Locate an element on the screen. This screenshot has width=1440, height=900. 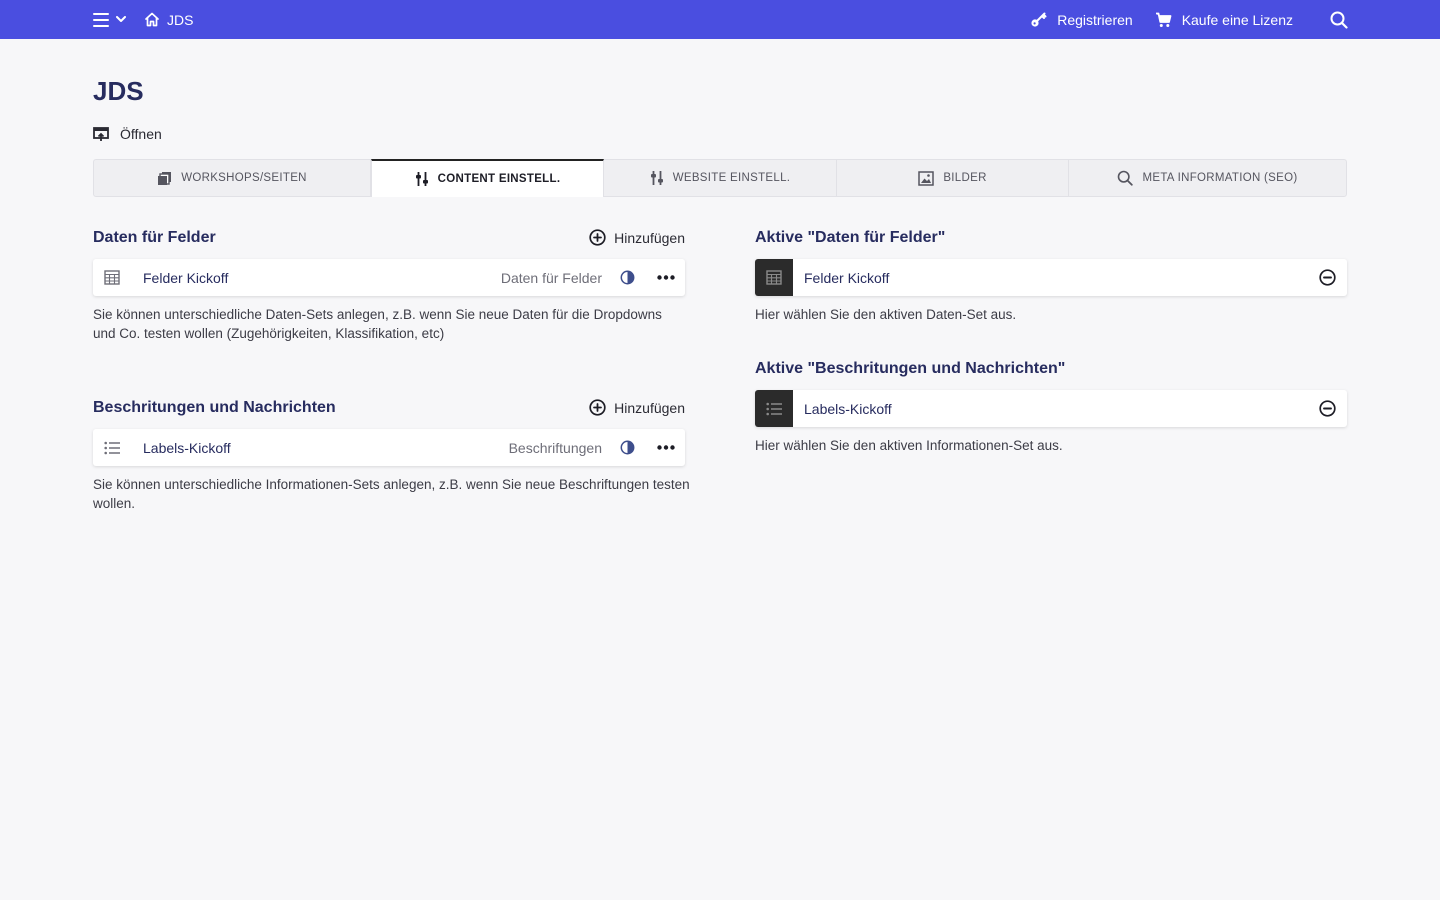
active-data-set: Felder Kickoff is located at coordinates (1051, 277).